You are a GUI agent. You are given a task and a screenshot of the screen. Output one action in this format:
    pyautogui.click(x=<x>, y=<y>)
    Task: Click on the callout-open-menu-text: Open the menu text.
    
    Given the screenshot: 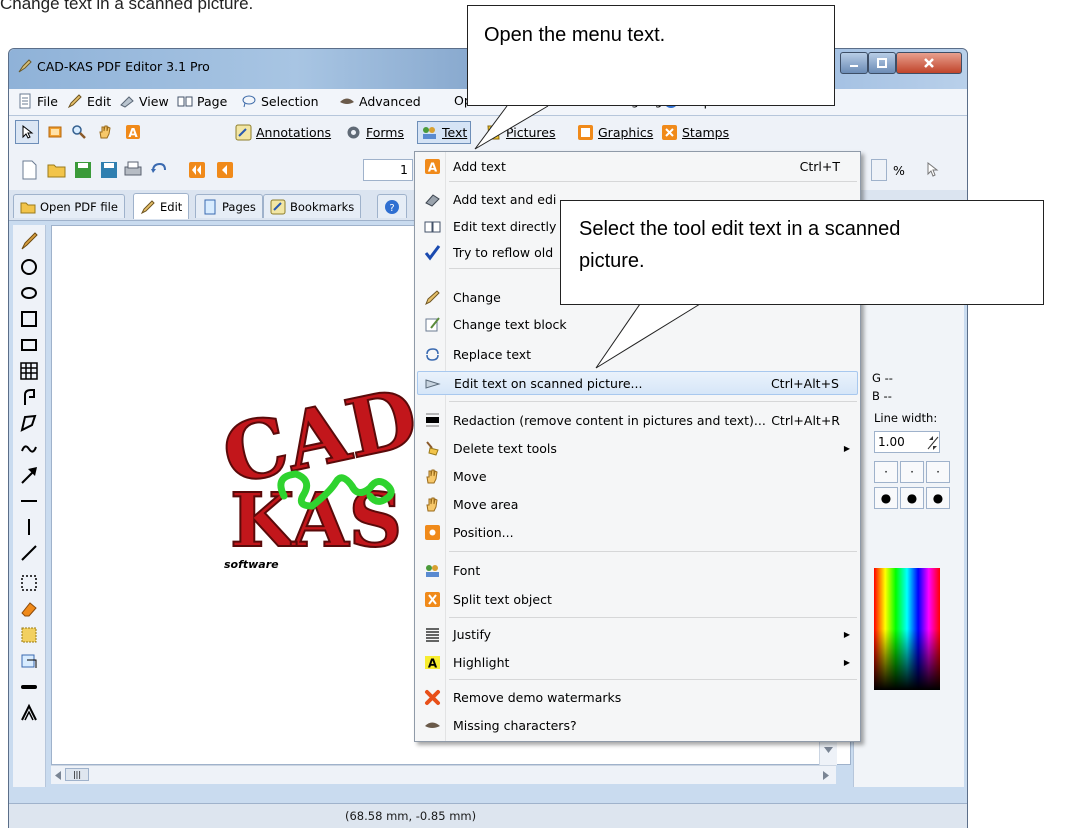 What is the action you would take?
    pyautogui.click(x=575, y=35)
    